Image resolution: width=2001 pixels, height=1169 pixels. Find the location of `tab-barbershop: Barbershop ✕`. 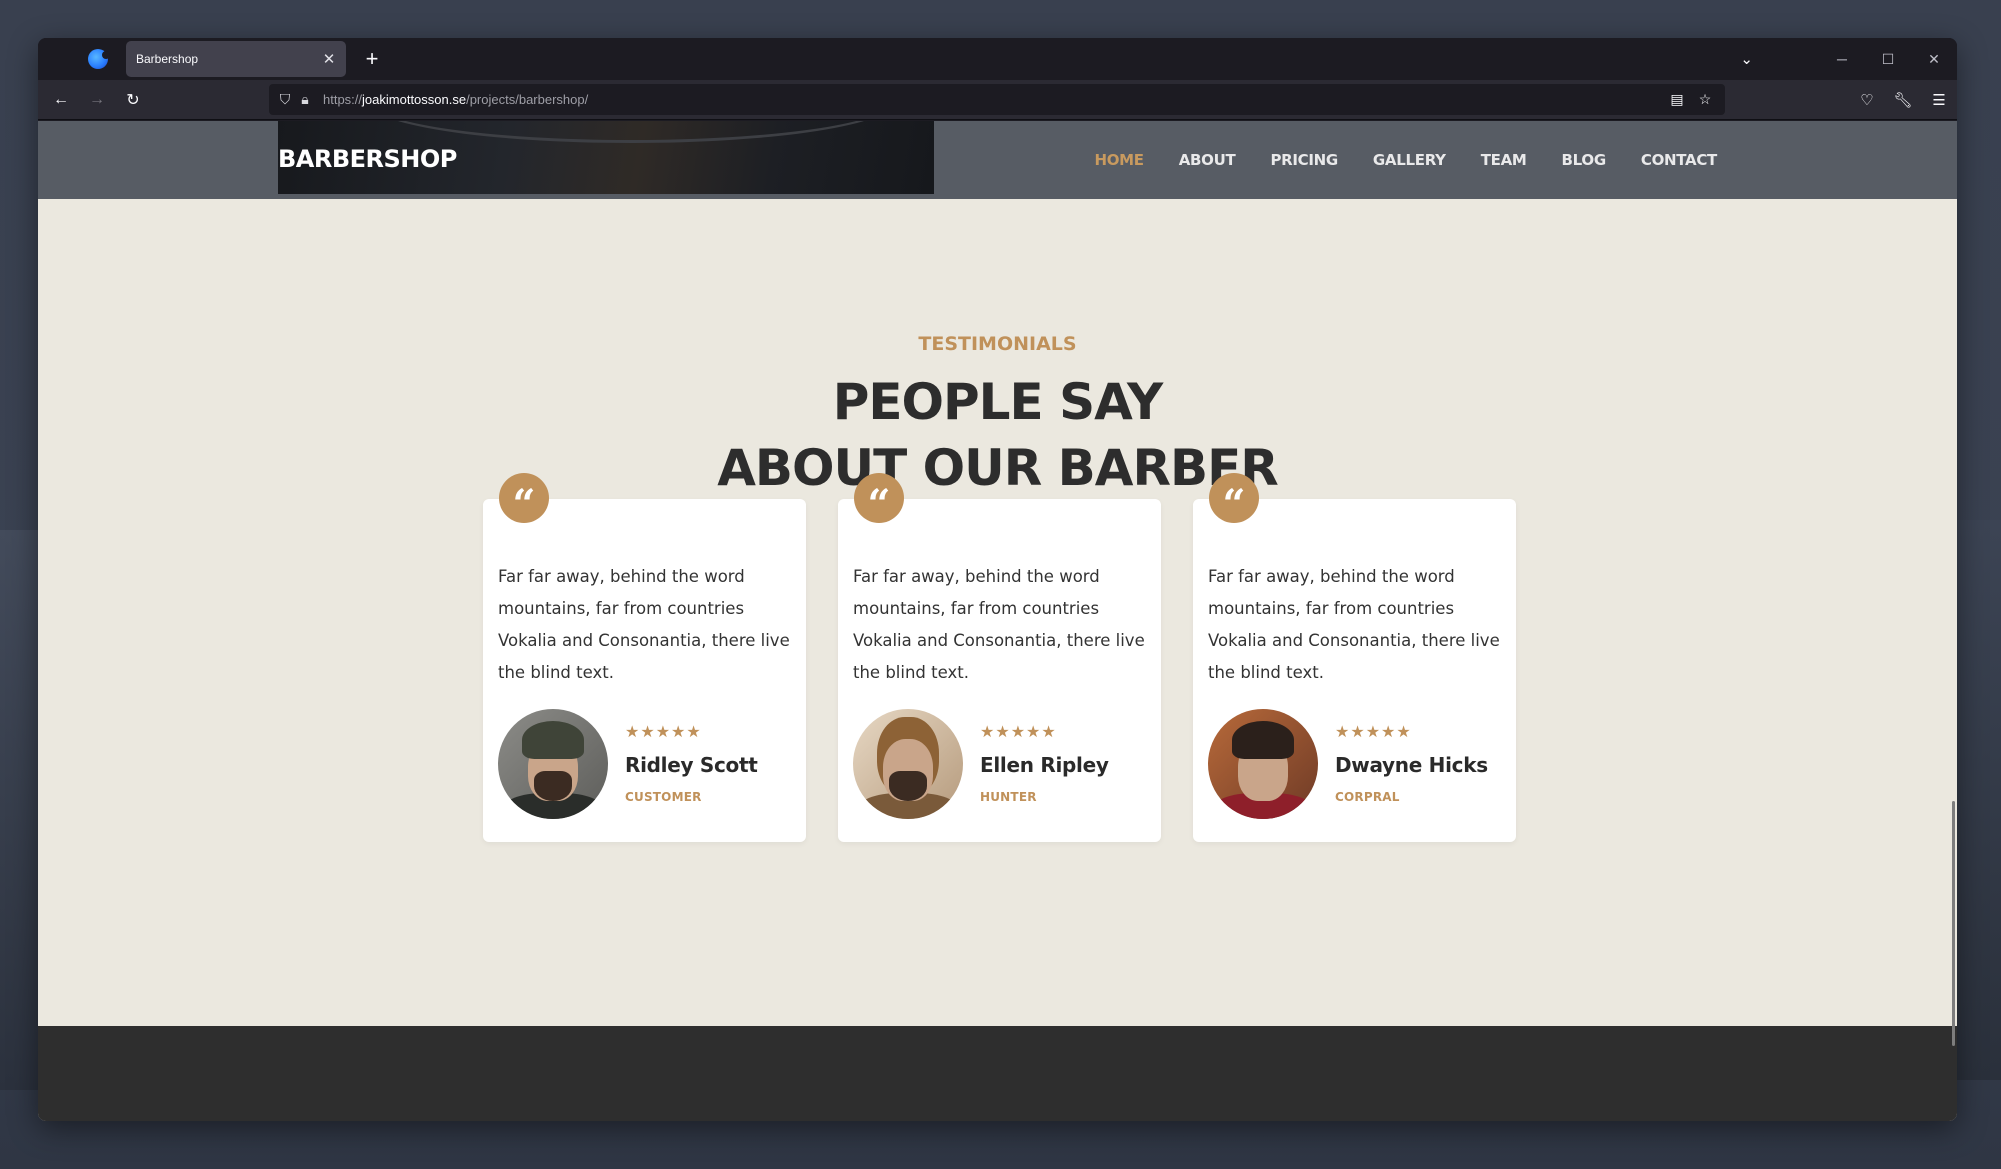

tab-barbershop: Barbershop ✕ is located at coordinates (236, 59).